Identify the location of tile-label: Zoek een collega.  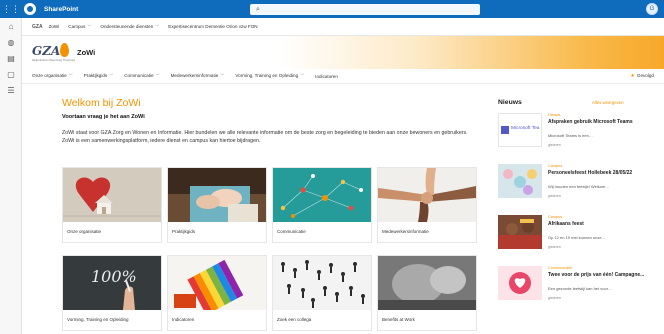
(294, 319).